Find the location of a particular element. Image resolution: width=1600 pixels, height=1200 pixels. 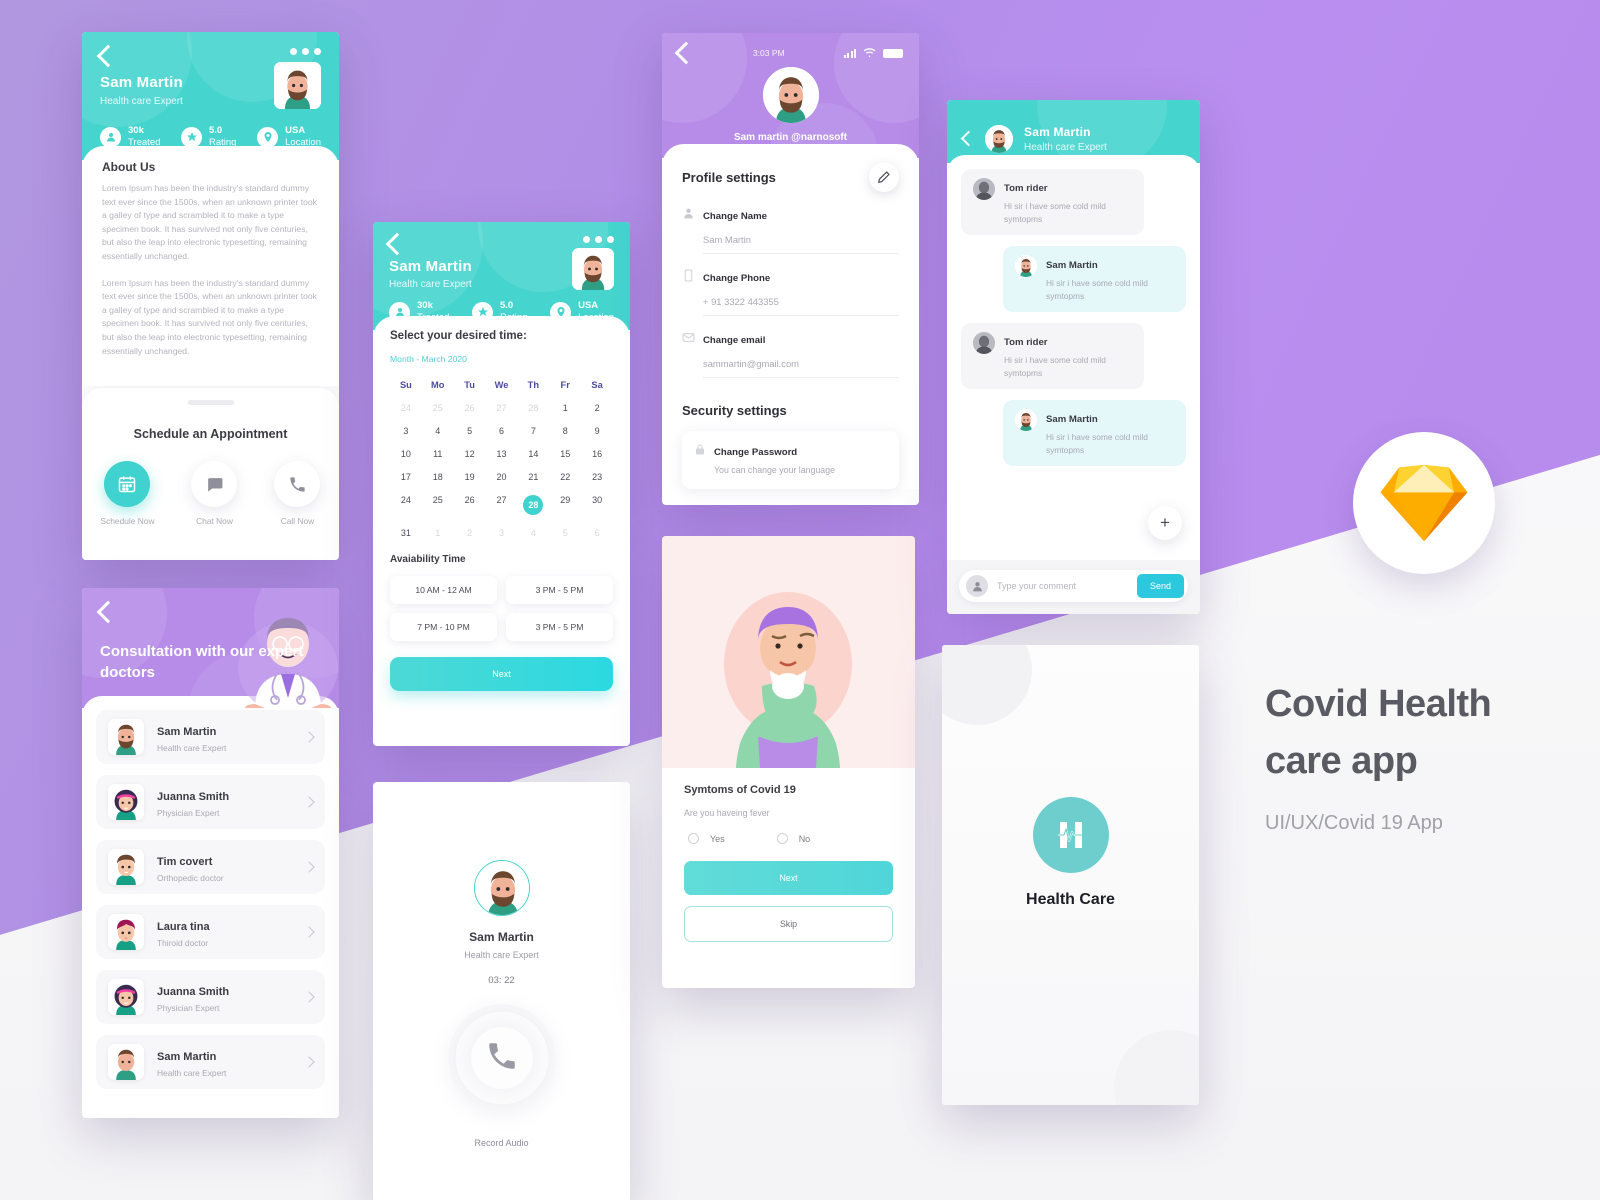

pencil-icon is located at coordinates (884, 177).